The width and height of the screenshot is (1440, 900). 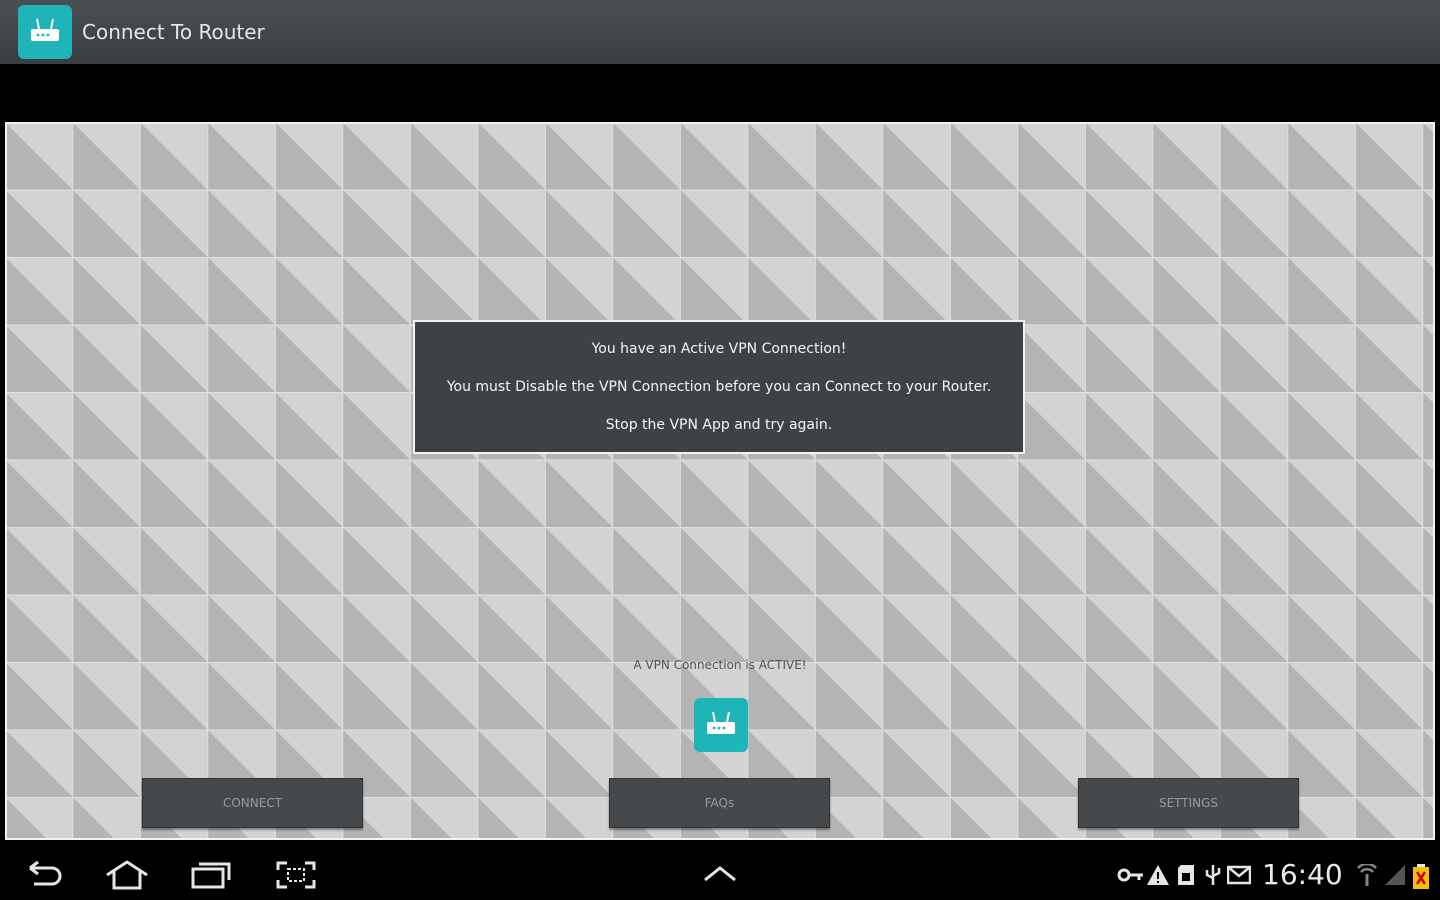 I want to click on top-spacer, so click(x=720, y=93).